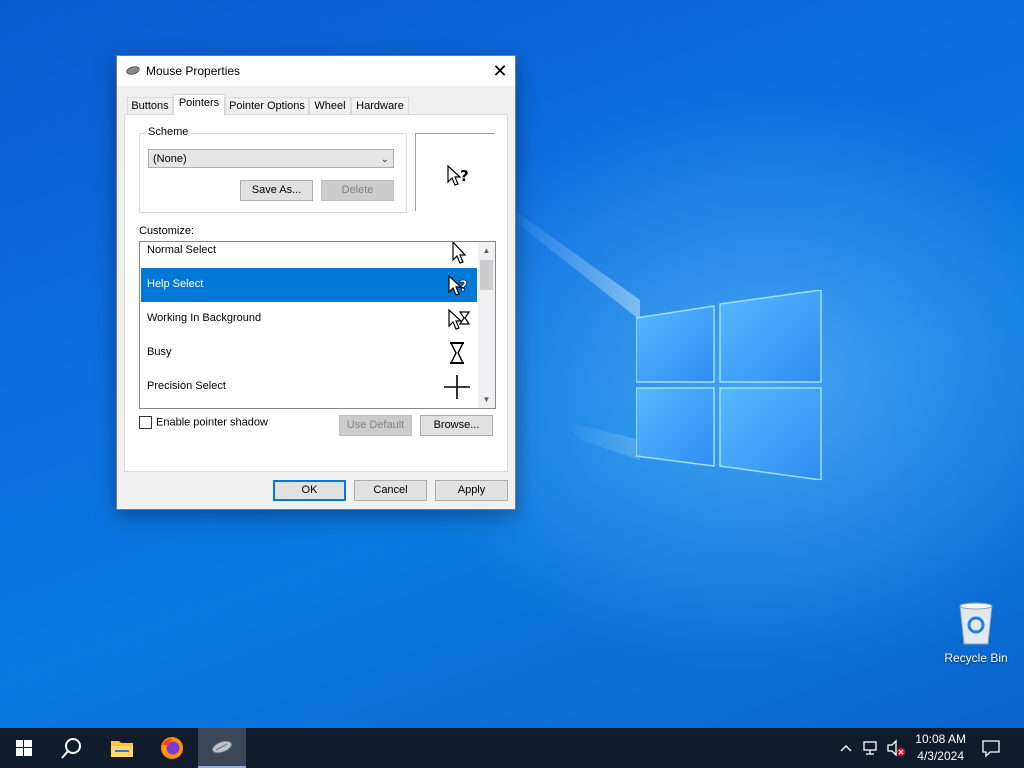 This screenshot has height=768, width=1024. Describe the element at coordinates (940, 756) in the screenshot. I see `clock-date: 4/3/2024` at that location.